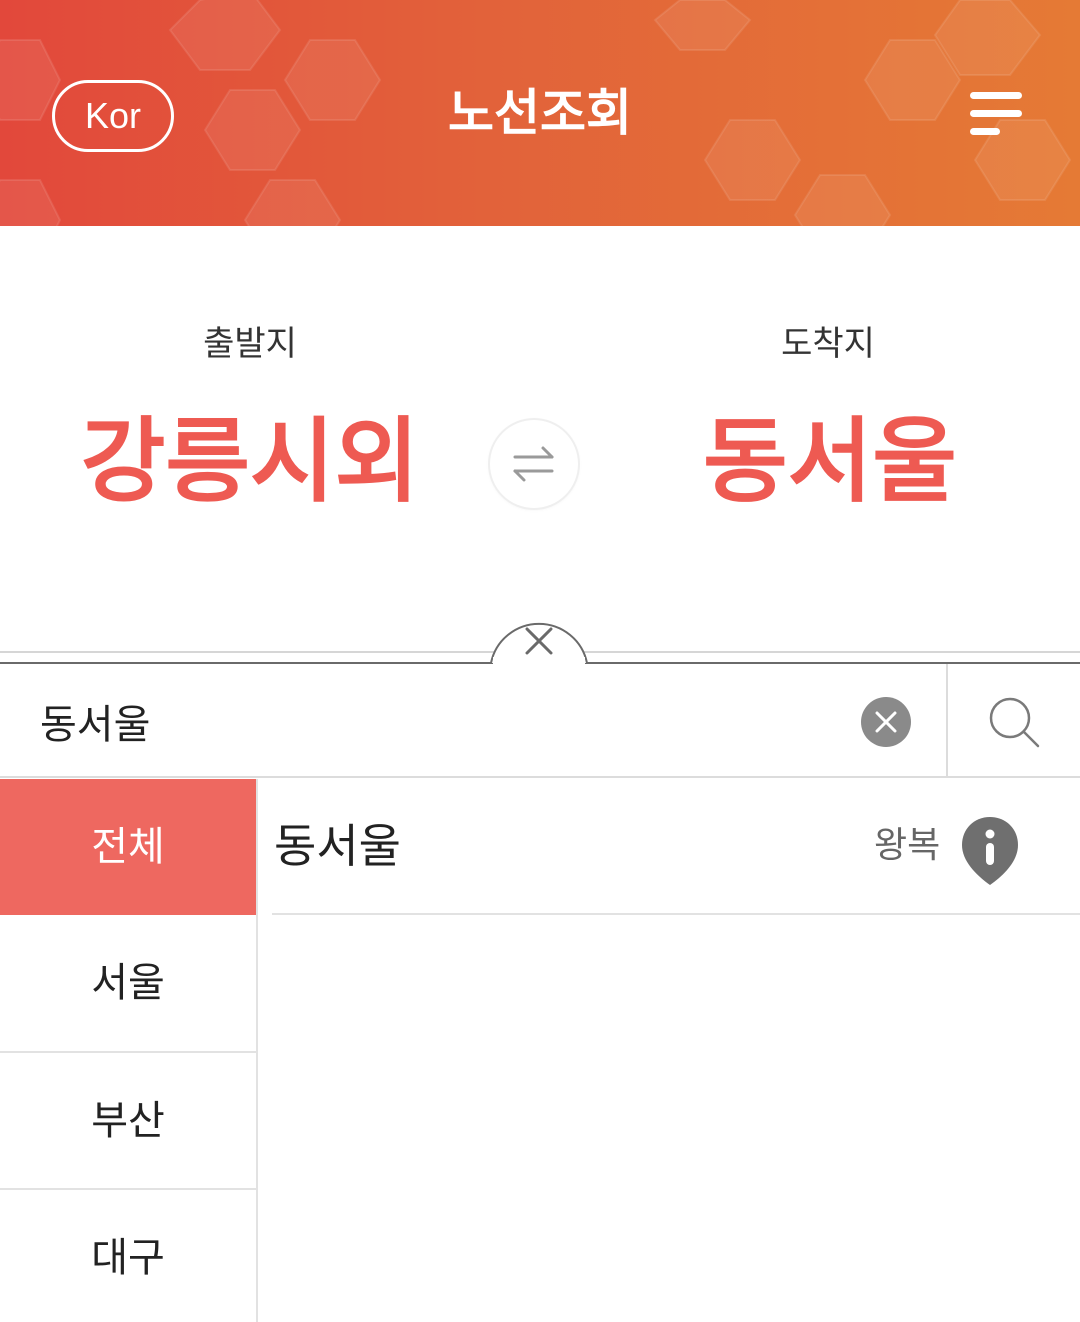 This screenshot has width=1080, height=1322. I want to click on hamburger-menu-icon, so click(996, 116).